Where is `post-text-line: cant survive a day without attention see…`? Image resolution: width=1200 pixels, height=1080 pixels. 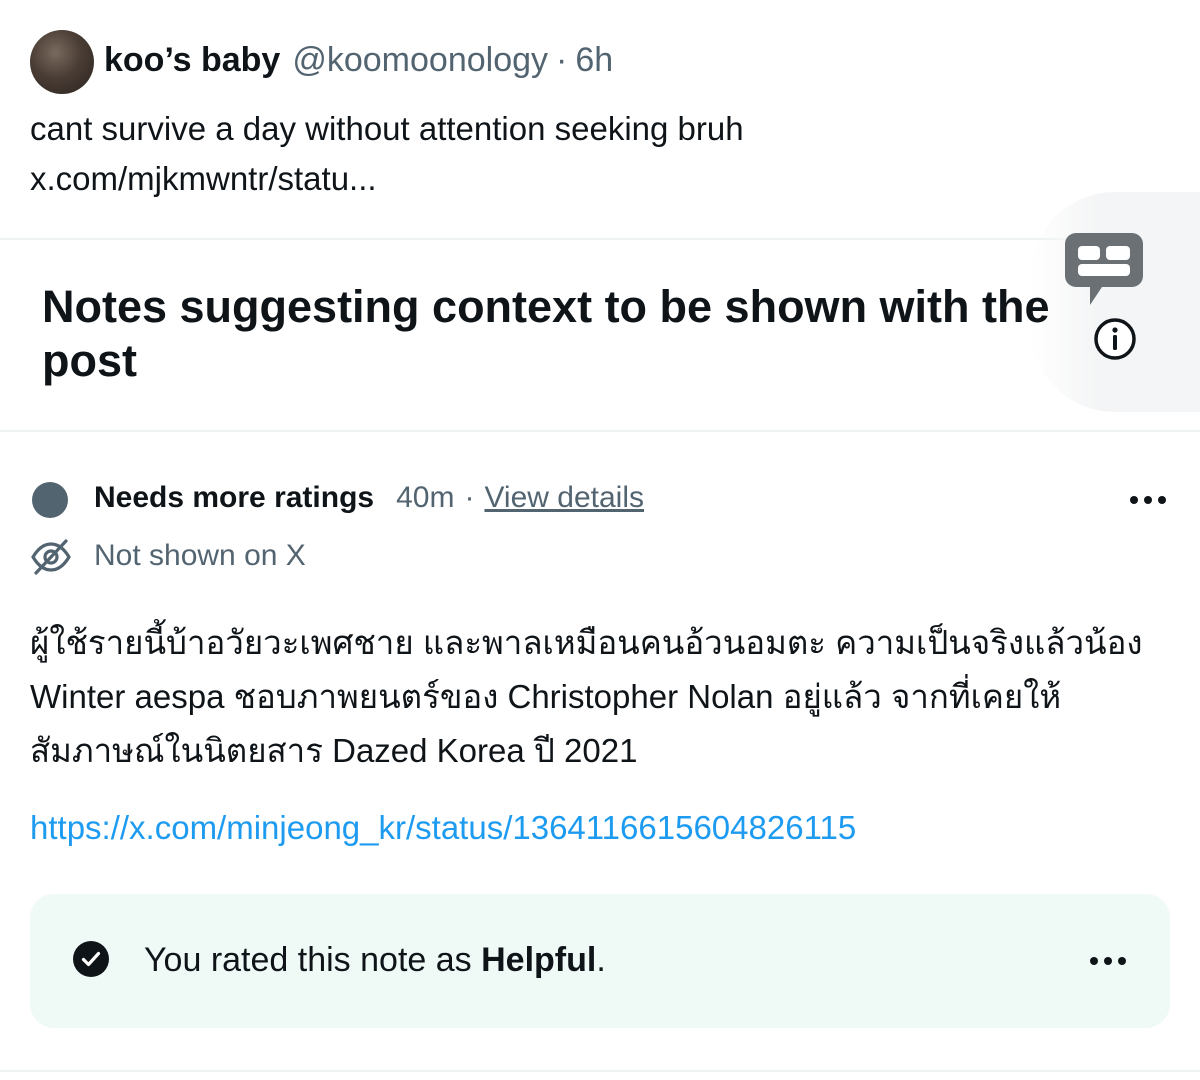 post-text-line: cant survive a day without attention see… is located at coordinates (387, 128).